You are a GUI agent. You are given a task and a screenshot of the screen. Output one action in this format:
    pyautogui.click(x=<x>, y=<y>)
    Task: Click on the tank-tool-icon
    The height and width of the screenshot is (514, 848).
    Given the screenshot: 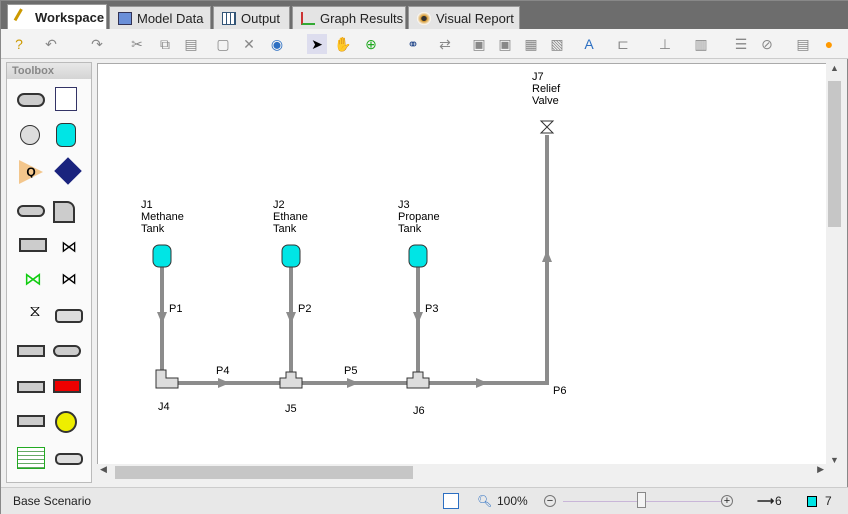 What is the action you would take?
    pyautogui.click(x=66, y=135)
    